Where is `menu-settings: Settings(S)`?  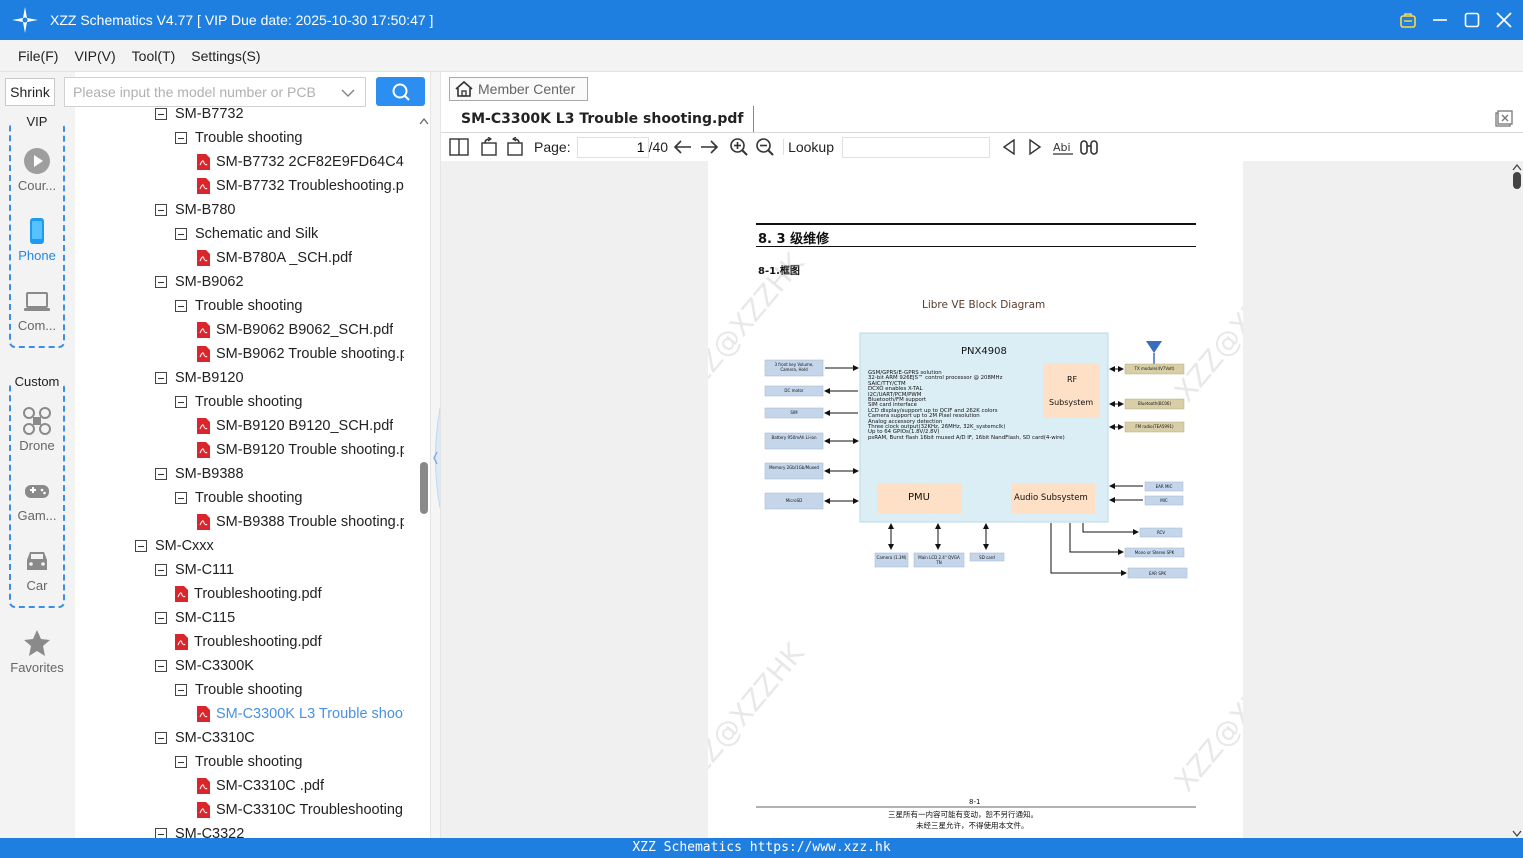
menu-settings: Settings(S) is located at coordinates (225, 56).